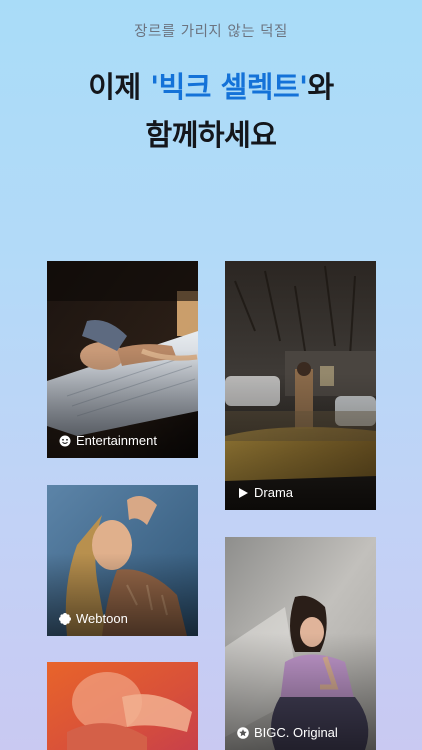  Describe the element at coordinates (296, 732) in the screenshot. I see `bigc-original-label-text: BIGC. Original` at that location.